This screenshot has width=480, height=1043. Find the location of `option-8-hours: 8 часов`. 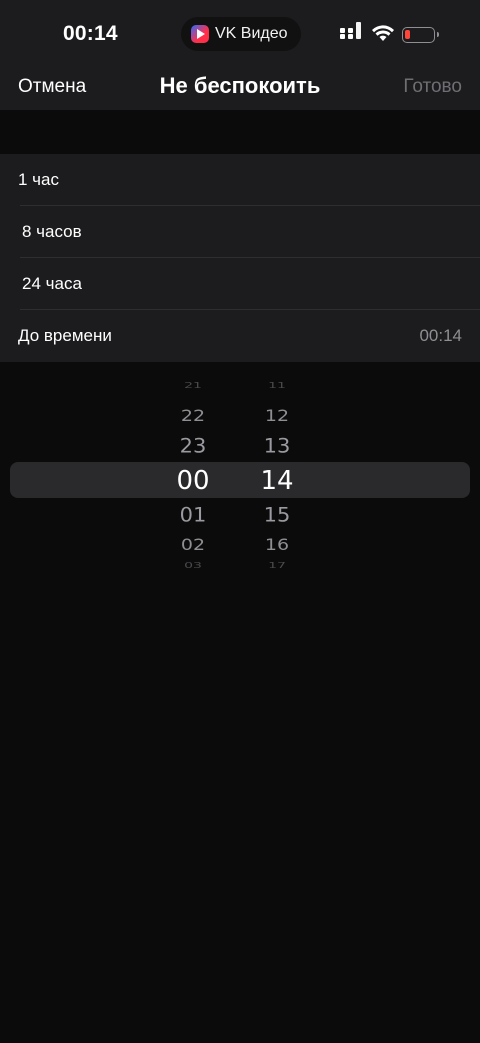

option-8-hours: 8 часов is located at coordinates (240, 232).